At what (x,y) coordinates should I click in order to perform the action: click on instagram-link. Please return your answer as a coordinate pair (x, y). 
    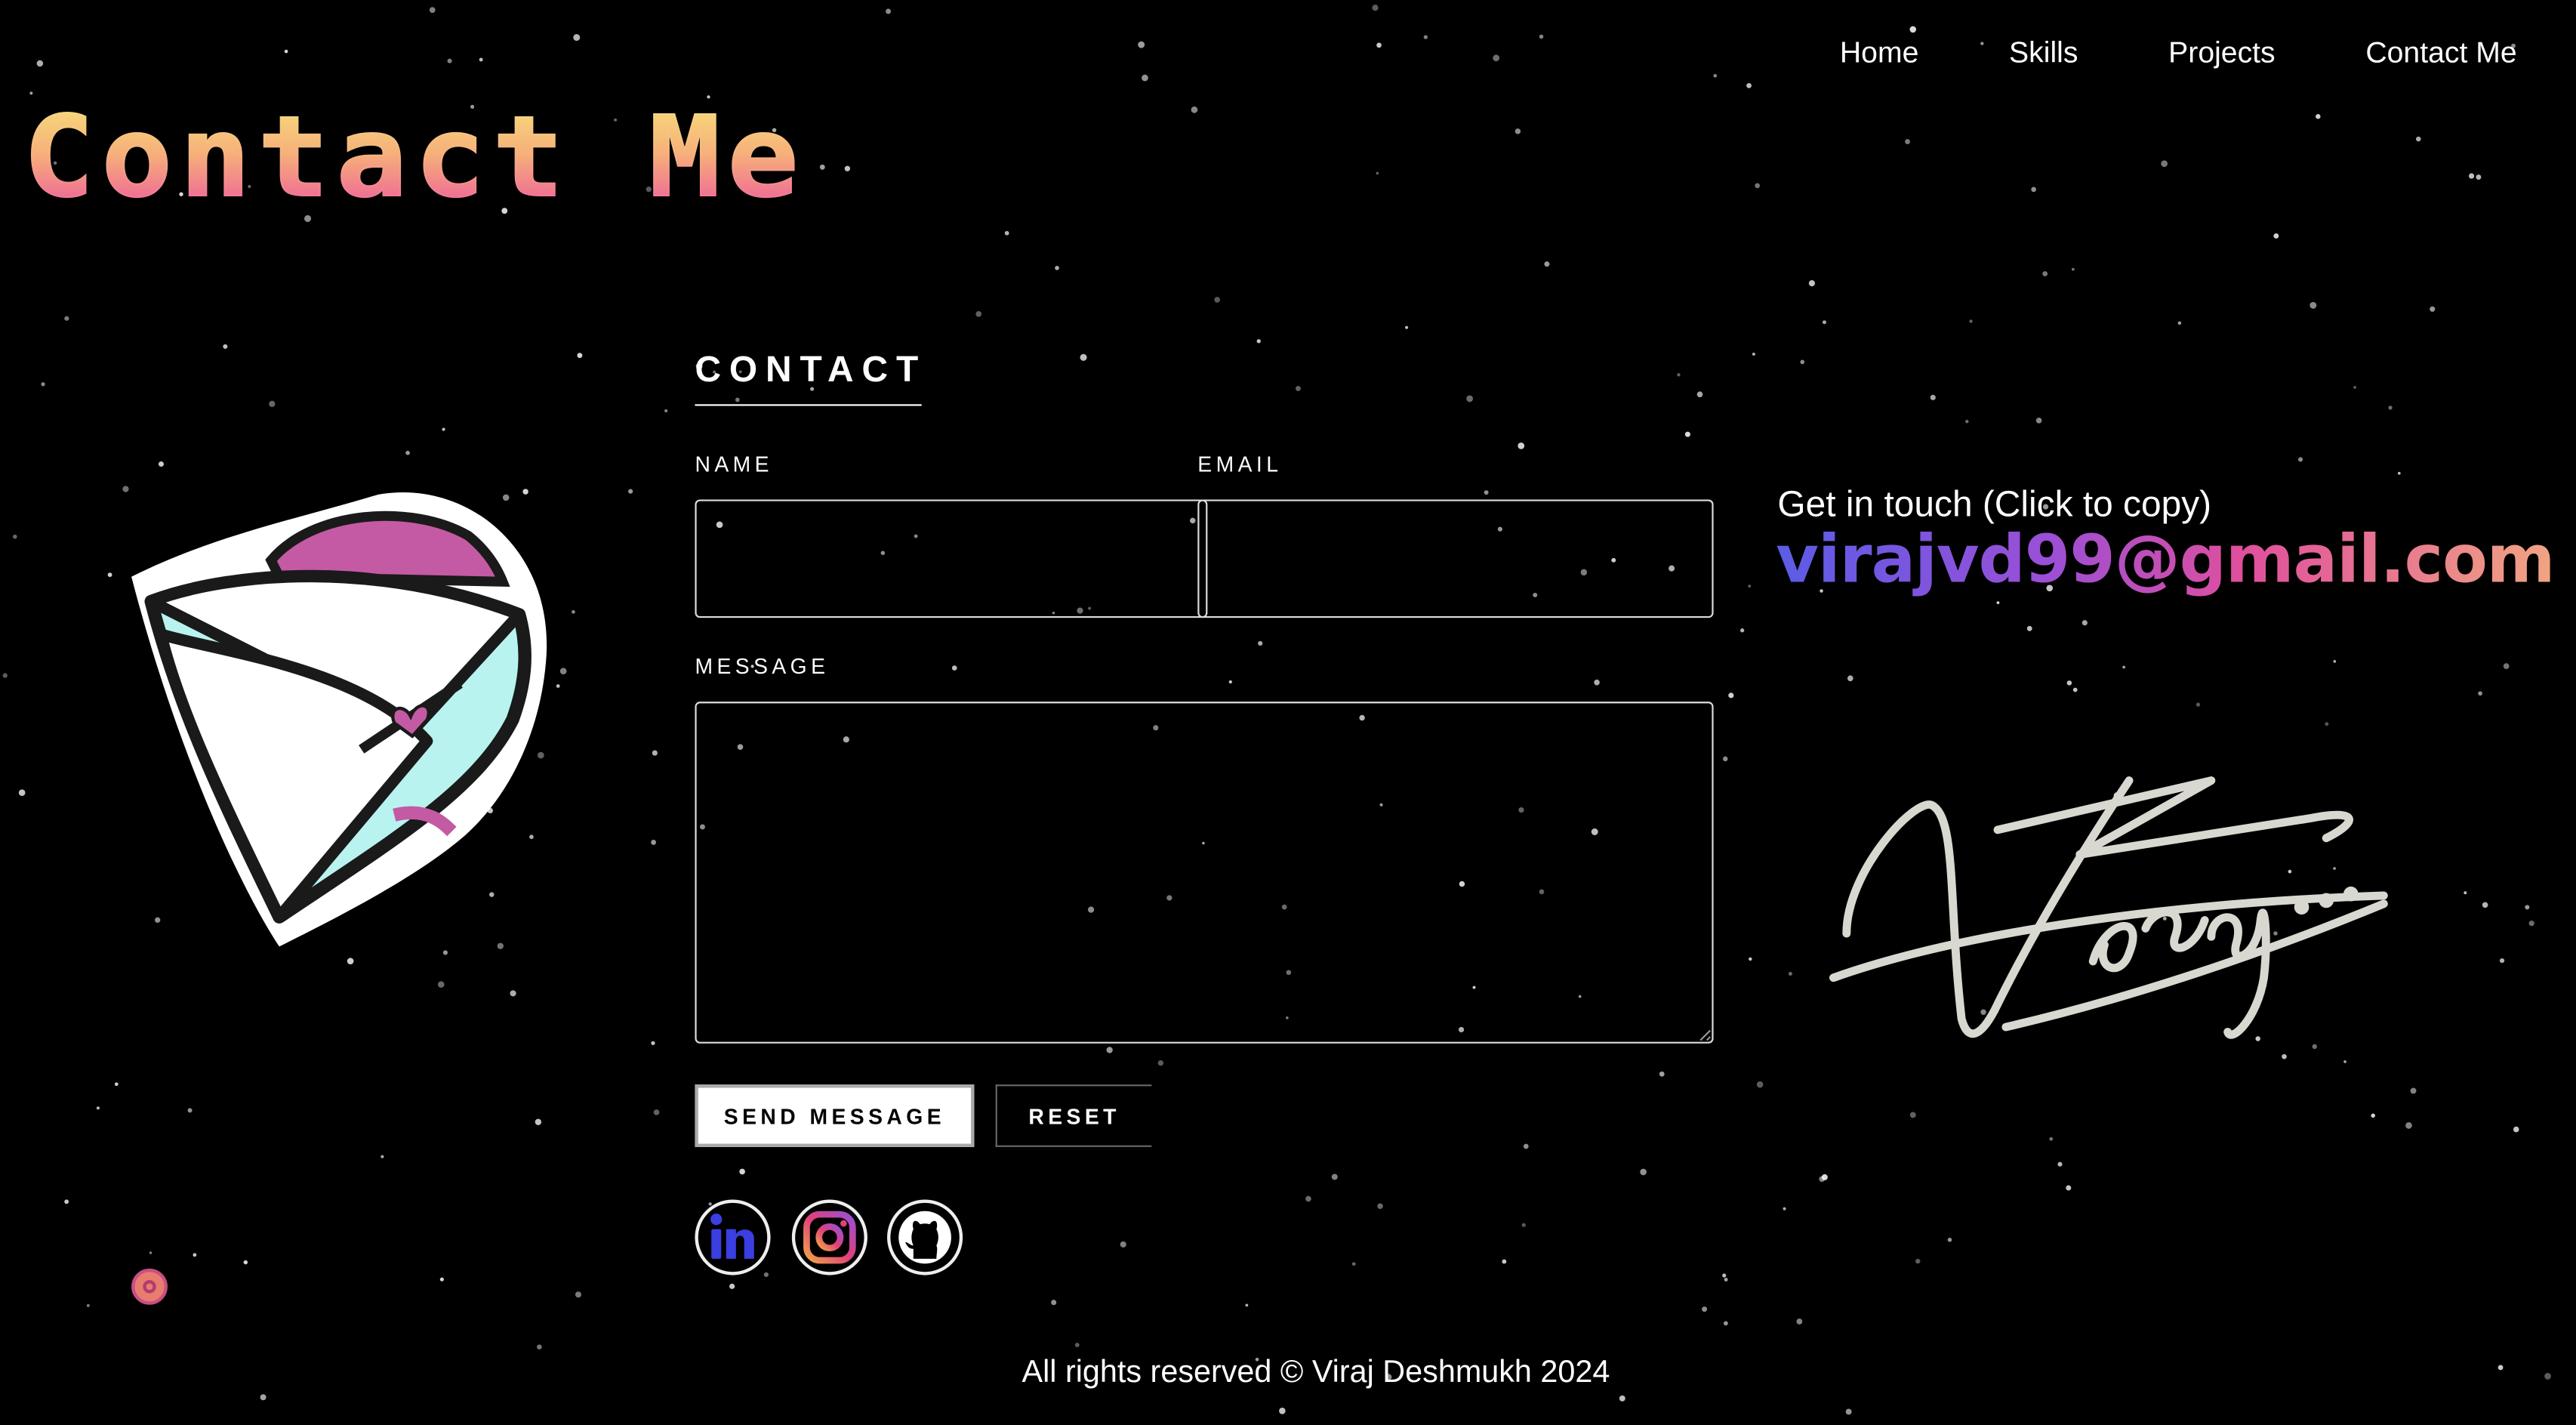
    Looking at the image, I should click on (829, 1237).